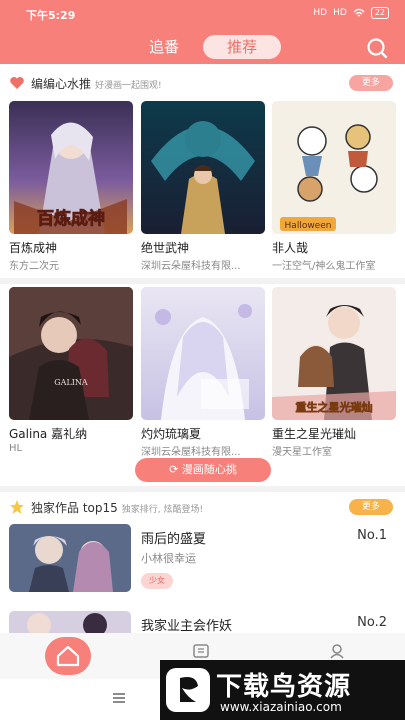  I want to click on menu-icon, so click(119, 698).